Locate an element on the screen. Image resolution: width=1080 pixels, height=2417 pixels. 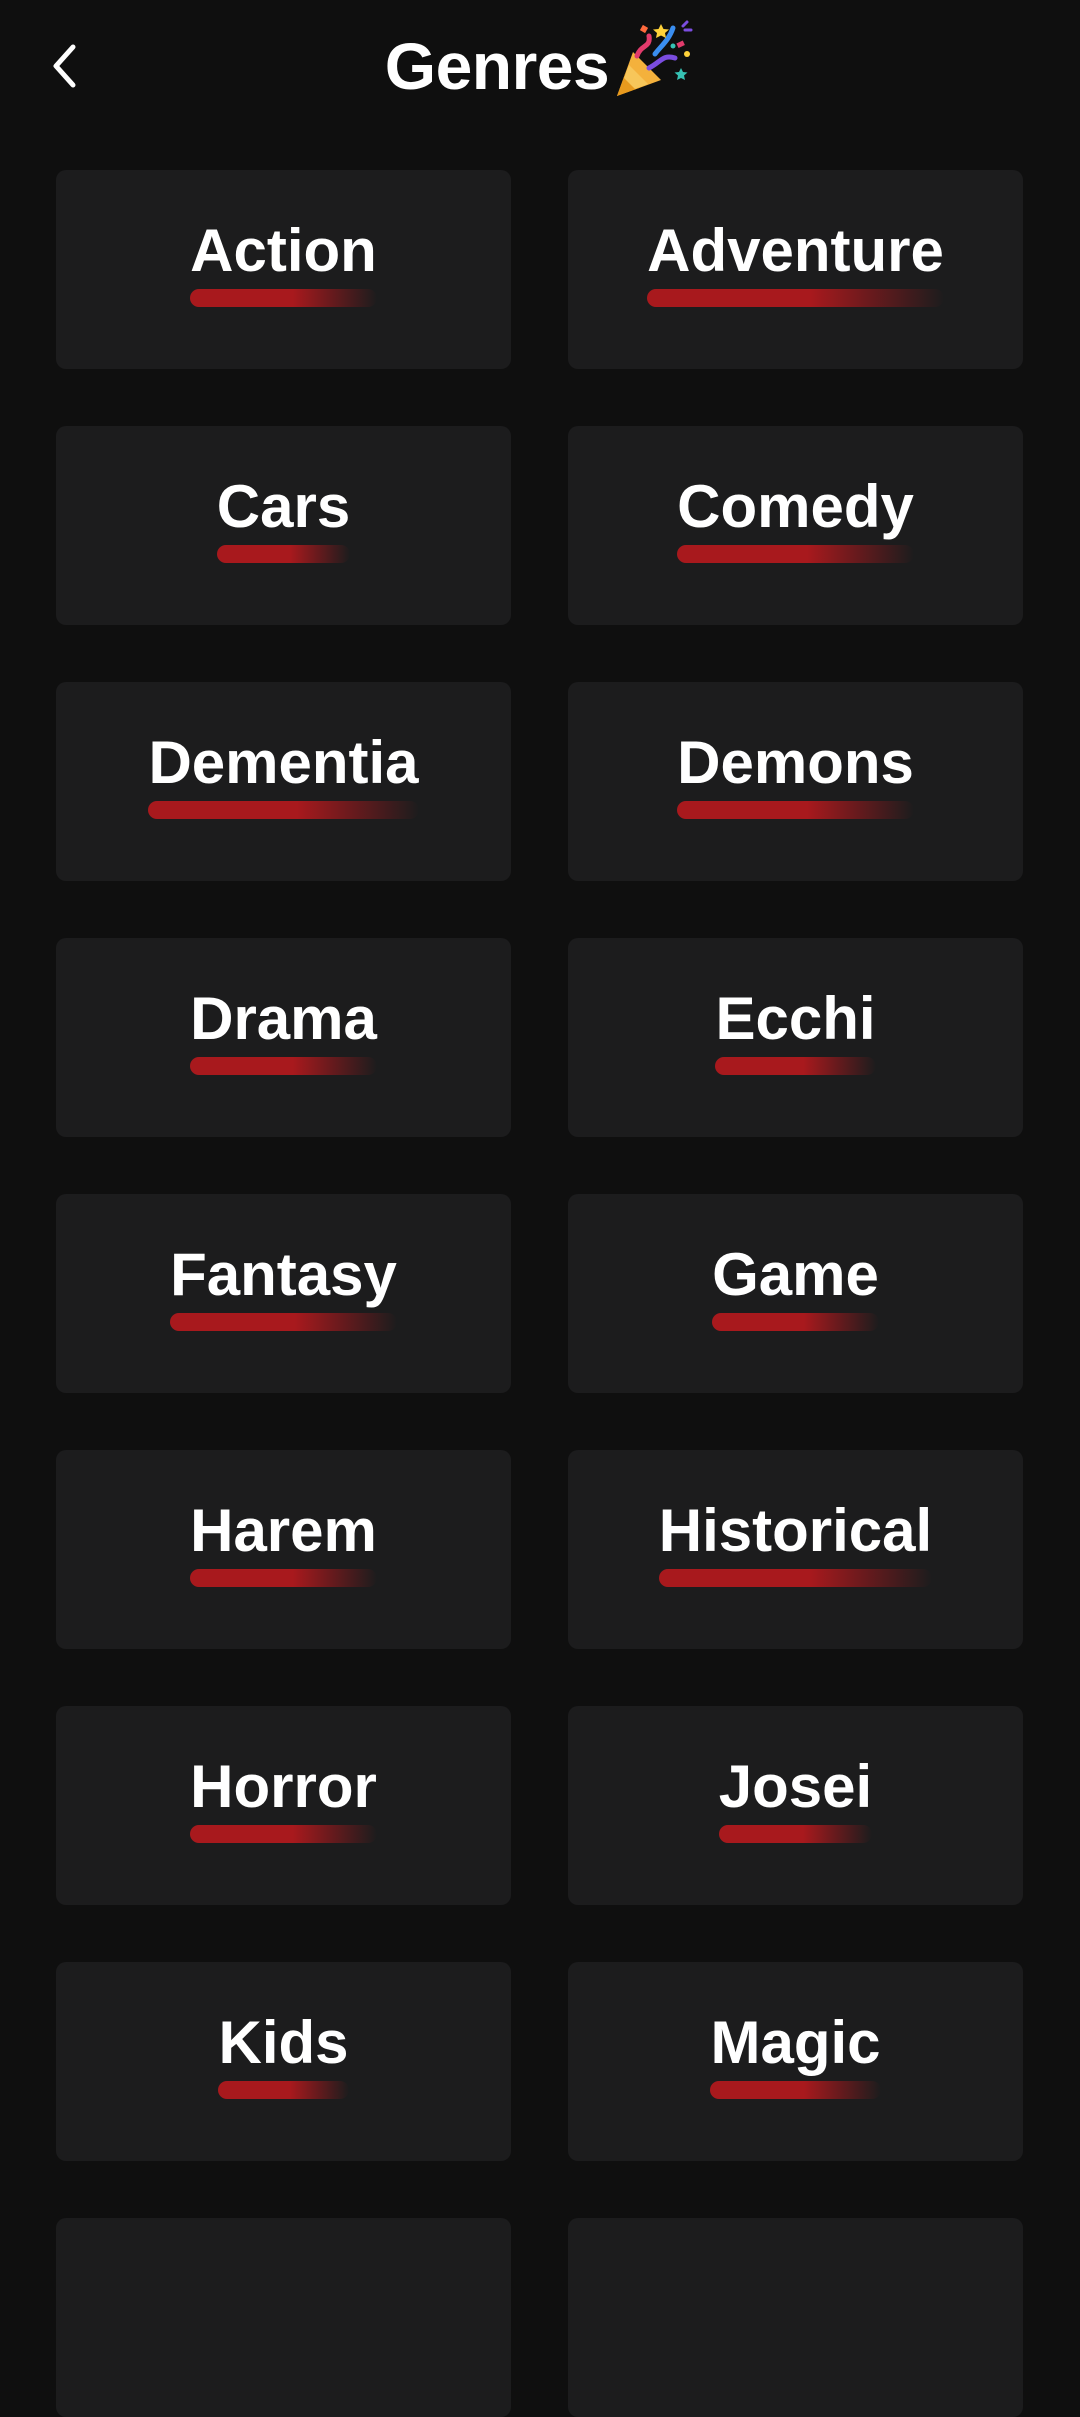
genre-card-content: Historical is located at coordinates (795, 1541).